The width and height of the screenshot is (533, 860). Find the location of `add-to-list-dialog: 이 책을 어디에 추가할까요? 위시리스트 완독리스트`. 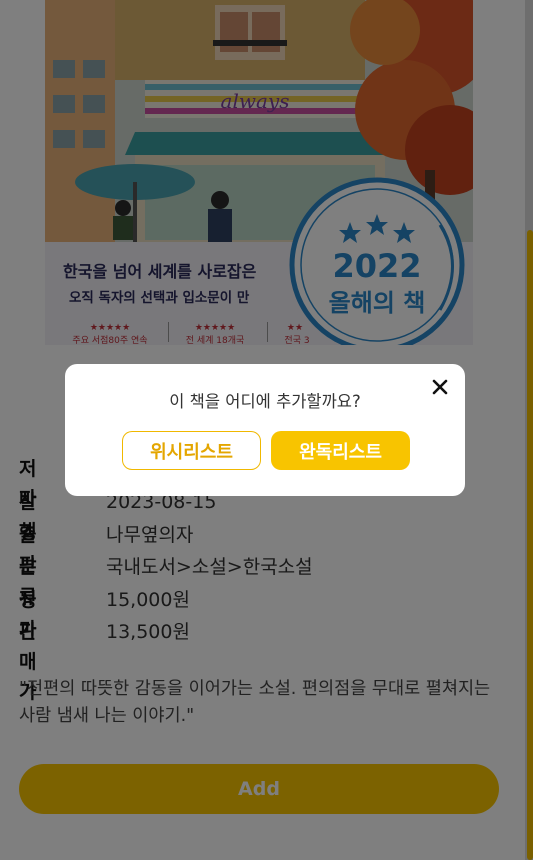

add-to-list-dialog: 이 책을 어디에 추가할까요? 위시리스트 완독리스트 is located at coordinates (265, 430).